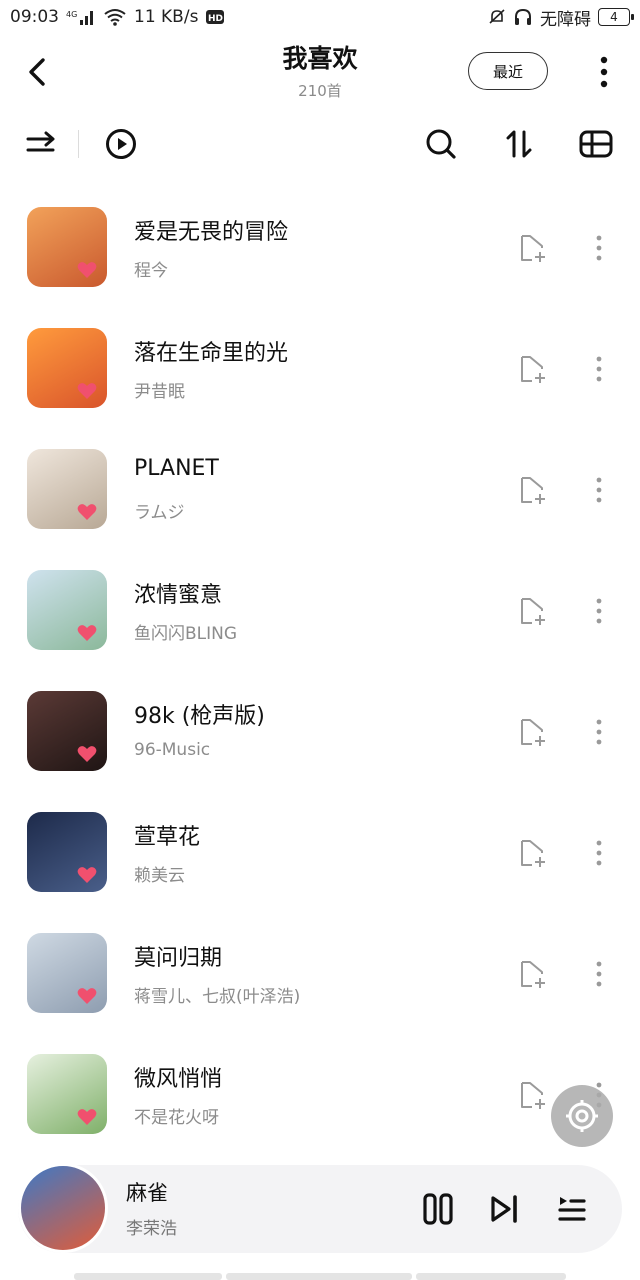 The width and height of the screenshot is (640, 1280). Describe the element at coordinates (320, 851) in the screenshot. I see `song-item: 萱草花 赖美云` at that location.